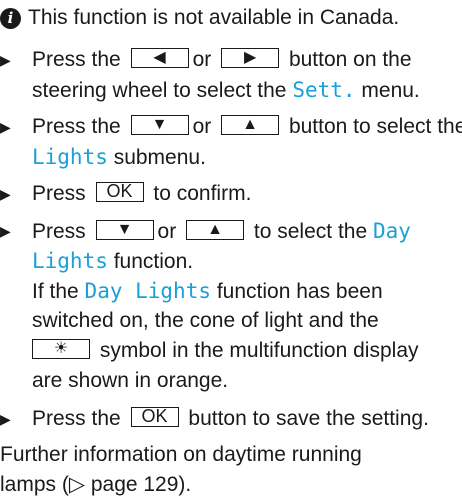 The height and width of the screenshot is (500, 462). Describe the element at coordinates (10, 18) in the screenshot. I see `info-circle-icon: i` at that location.